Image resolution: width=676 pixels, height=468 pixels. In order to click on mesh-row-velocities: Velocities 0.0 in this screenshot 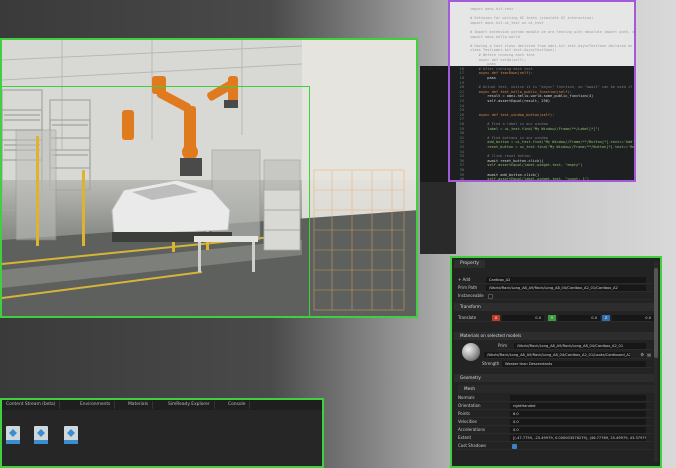, I will do `click(554, 422)`.